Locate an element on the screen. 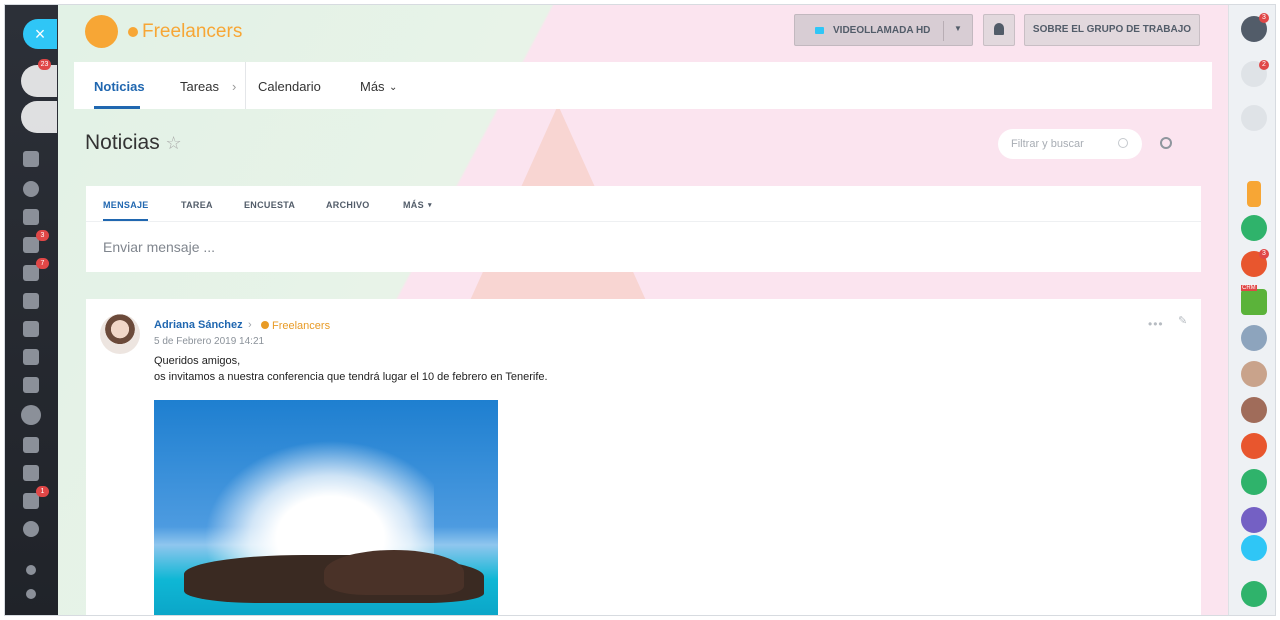 This screenshot has height=620, width=1280. button-divider is located at coordinates (943, 31).